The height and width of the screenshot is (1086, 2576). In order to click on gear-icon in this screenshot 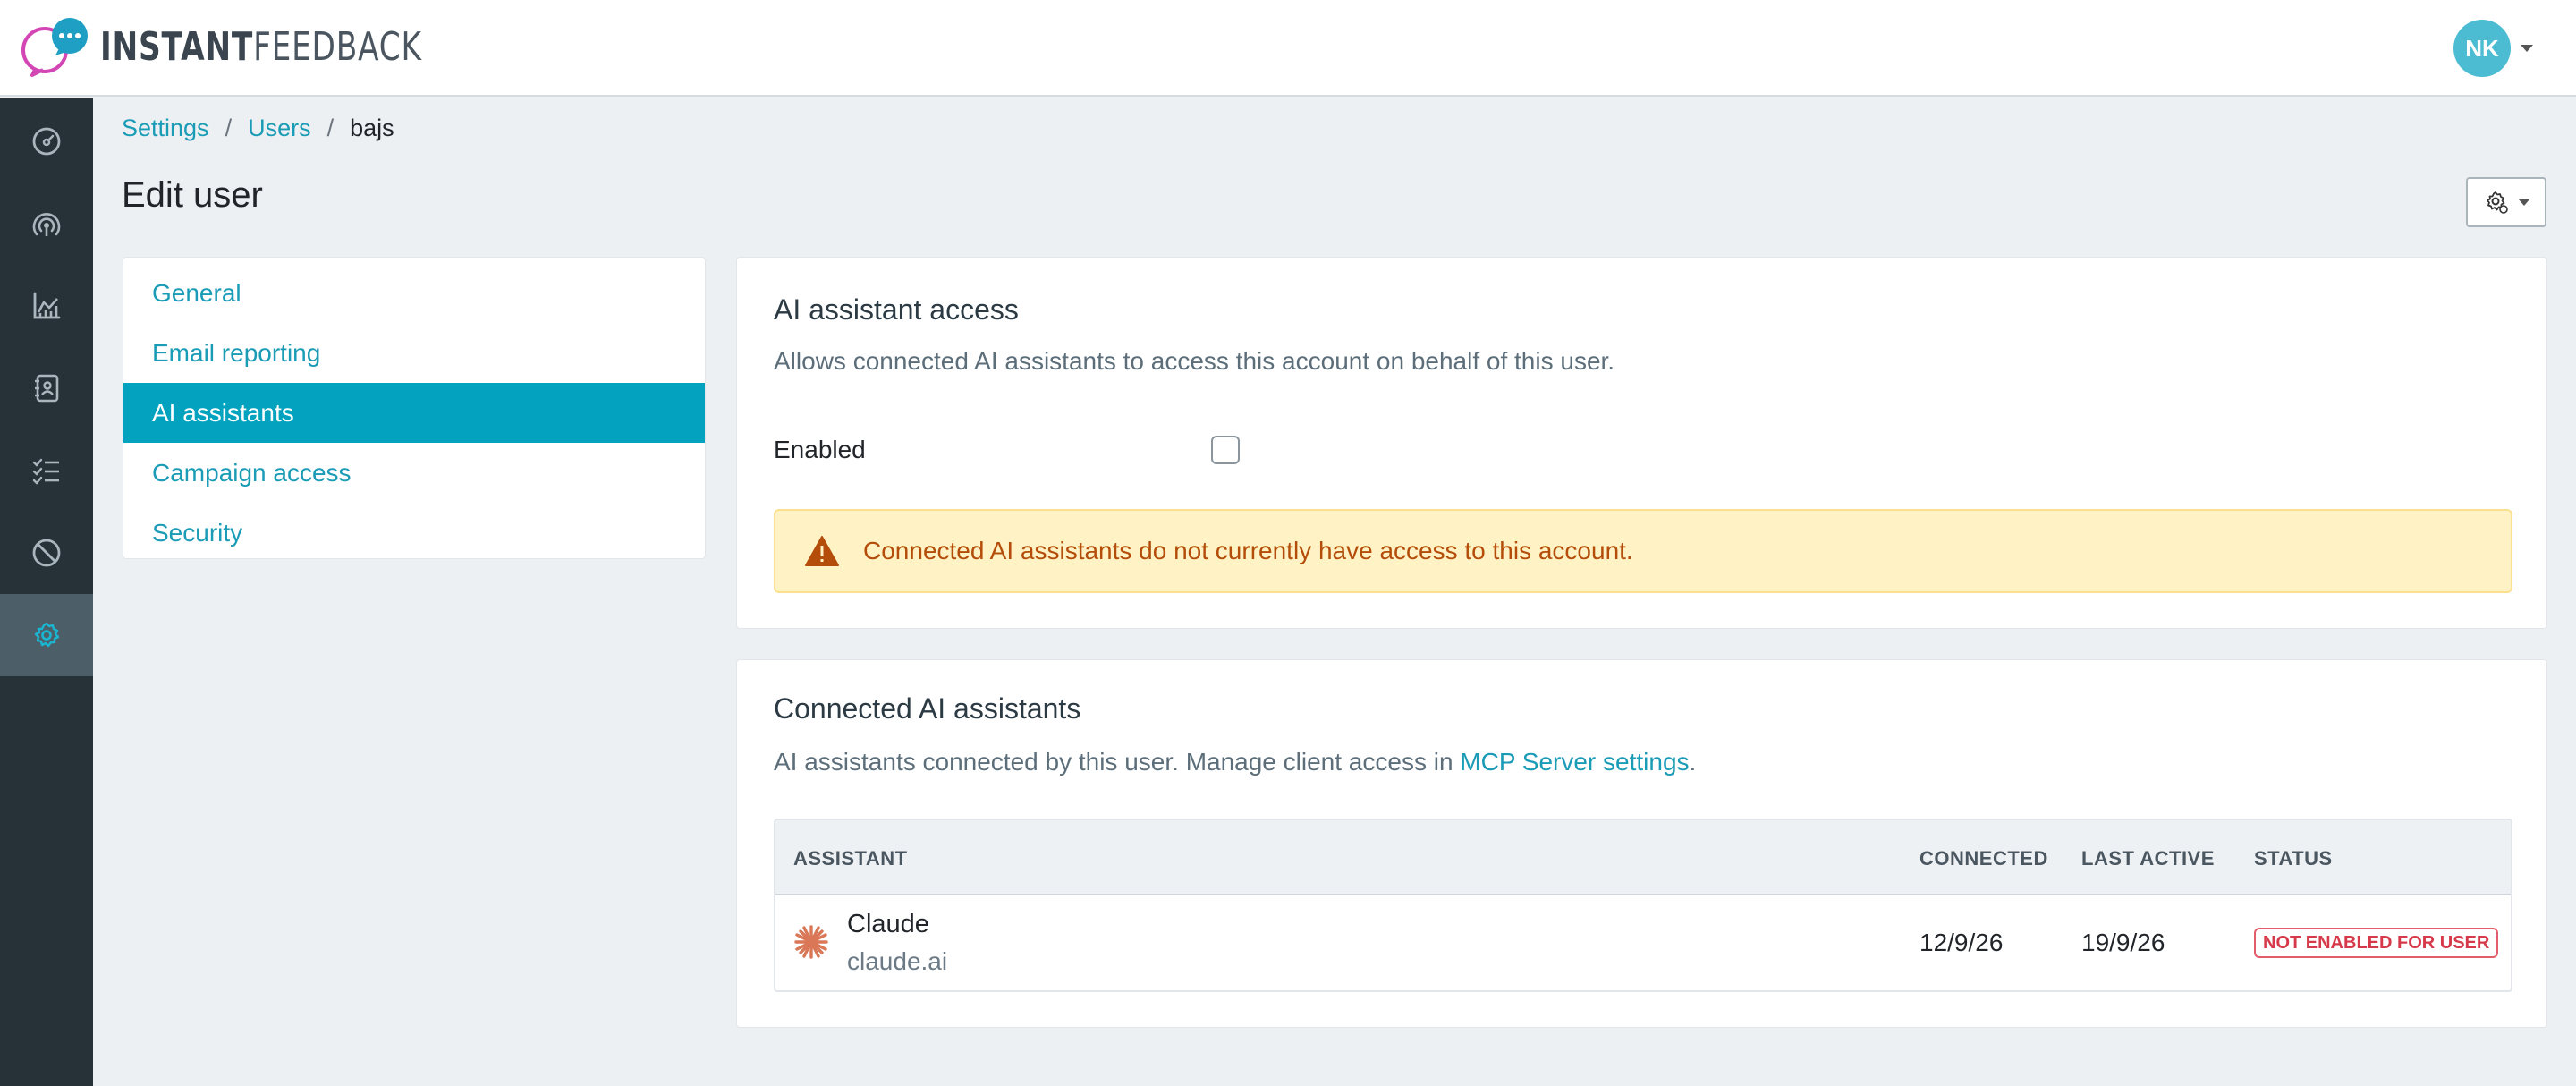, I will do `click(47, 635)`.